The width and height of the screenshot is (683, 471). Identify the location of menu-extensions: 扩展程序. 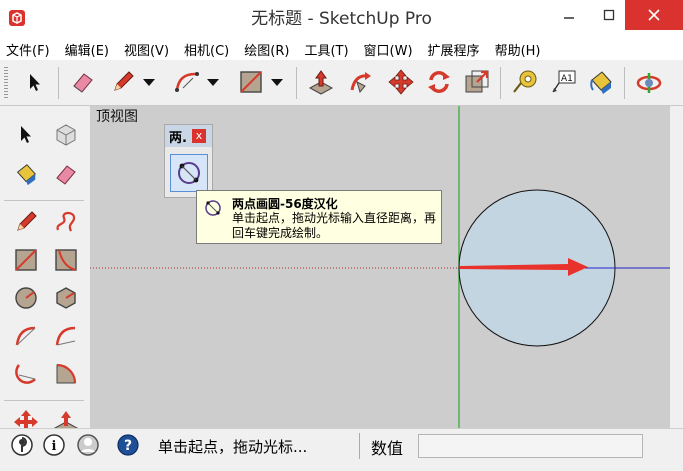
(454, 49).